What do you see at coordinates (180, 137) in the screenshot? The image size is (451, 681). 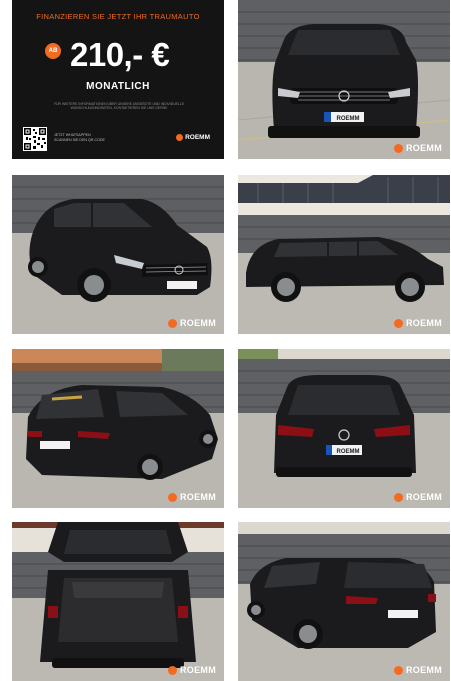 I see `brand-dot-icon` at bounding box center [180, 137].